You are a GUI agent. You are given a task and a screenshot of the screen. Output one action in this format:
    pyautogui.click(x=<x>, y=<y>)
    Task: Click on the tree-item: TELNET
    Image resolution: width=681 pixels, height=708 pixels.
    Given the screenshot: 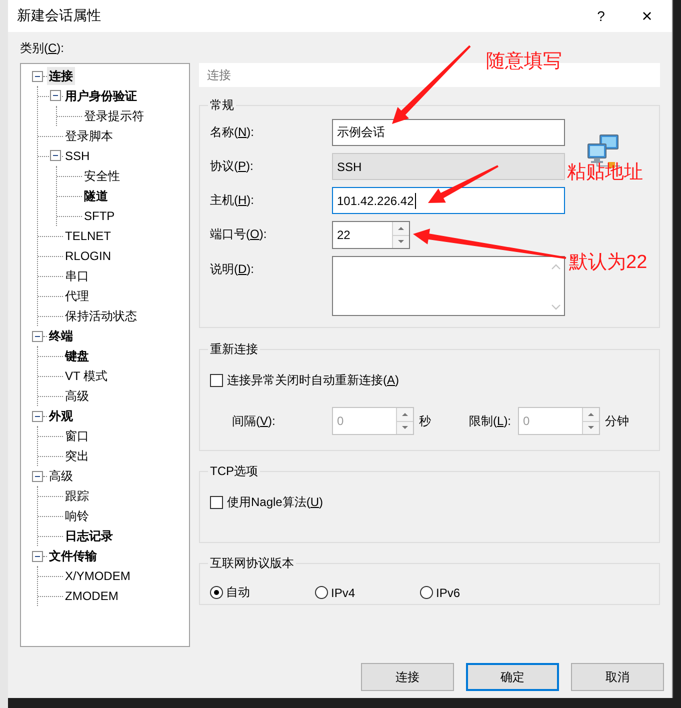 What is the action you would take?
    pyautogui.click(x=88, y=236)
    